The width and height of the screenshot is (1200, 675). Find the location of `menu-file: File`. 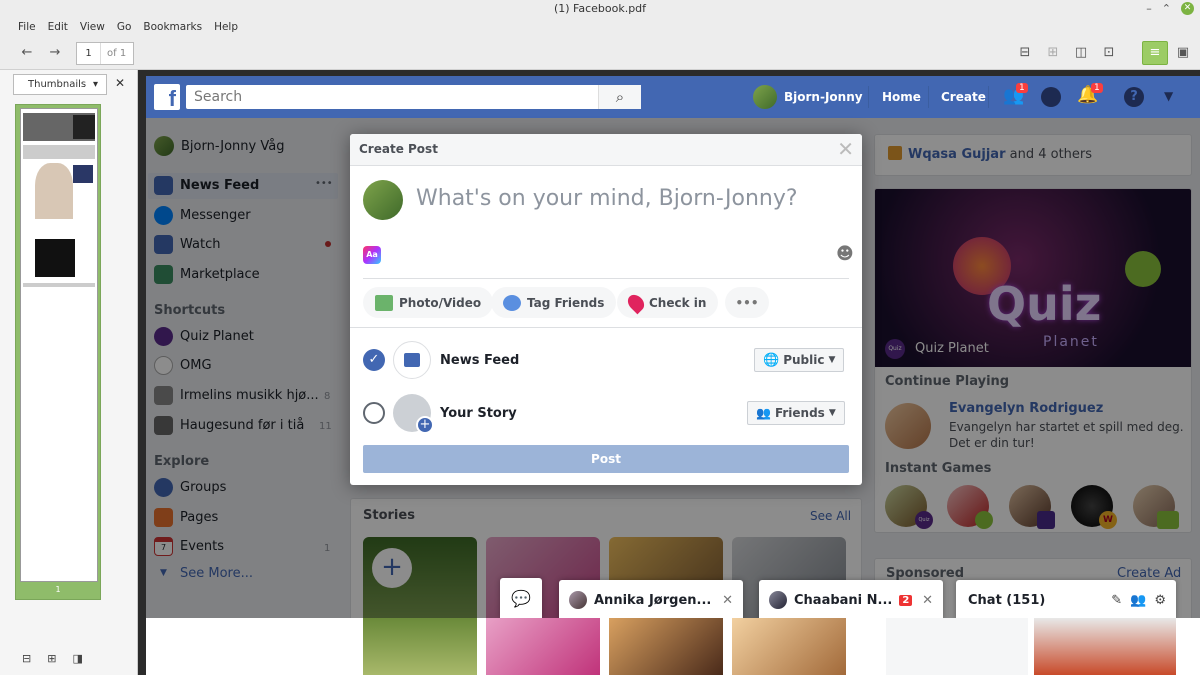

menu-file: File is located at coordinates (27, 28).